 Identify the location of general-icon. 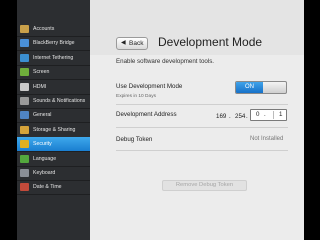
(24, 115).